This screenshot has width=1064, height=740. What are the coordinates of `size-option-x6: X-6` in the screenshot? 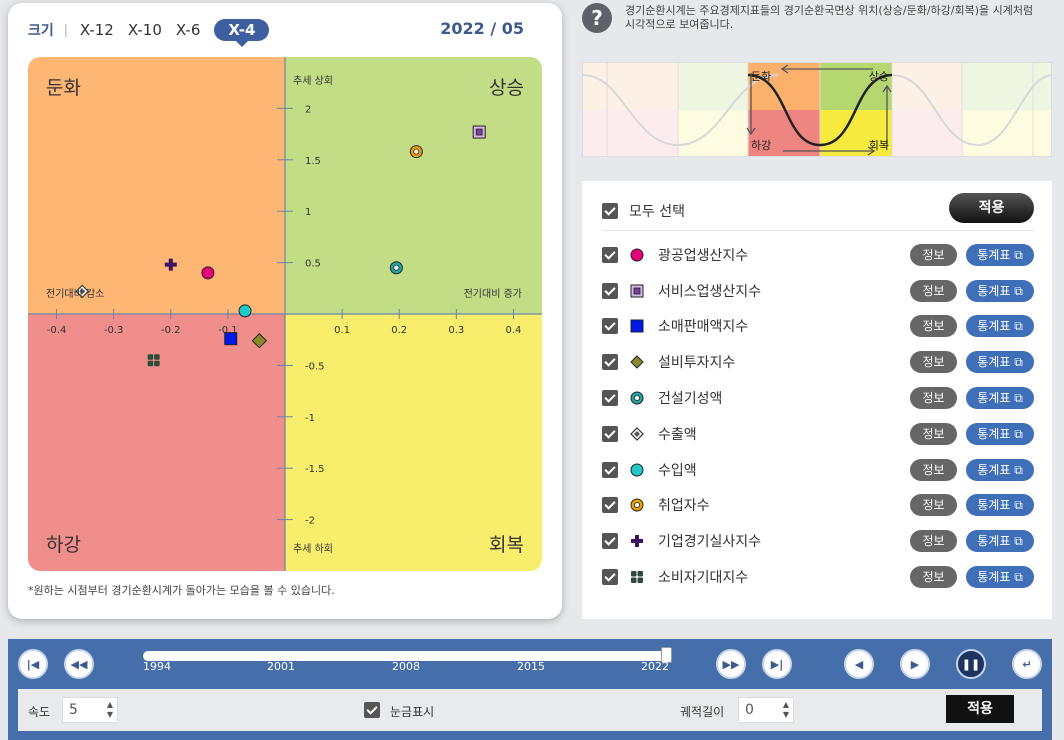 It's located at (188, 30).